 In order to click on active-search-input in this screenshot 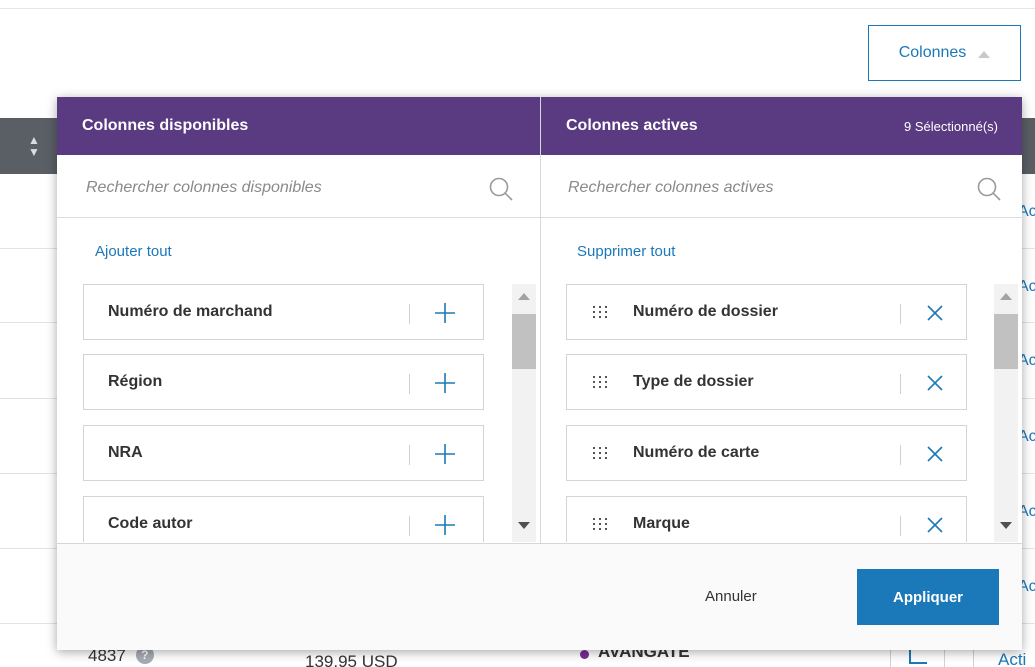, I will do `click(758, 188)`.